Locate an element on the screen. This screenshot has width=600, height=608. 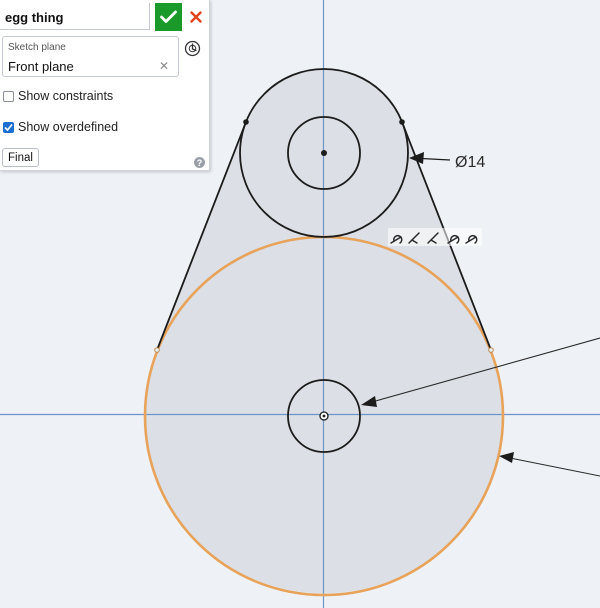
help-icon: ? is located at coordinates (199, 162).